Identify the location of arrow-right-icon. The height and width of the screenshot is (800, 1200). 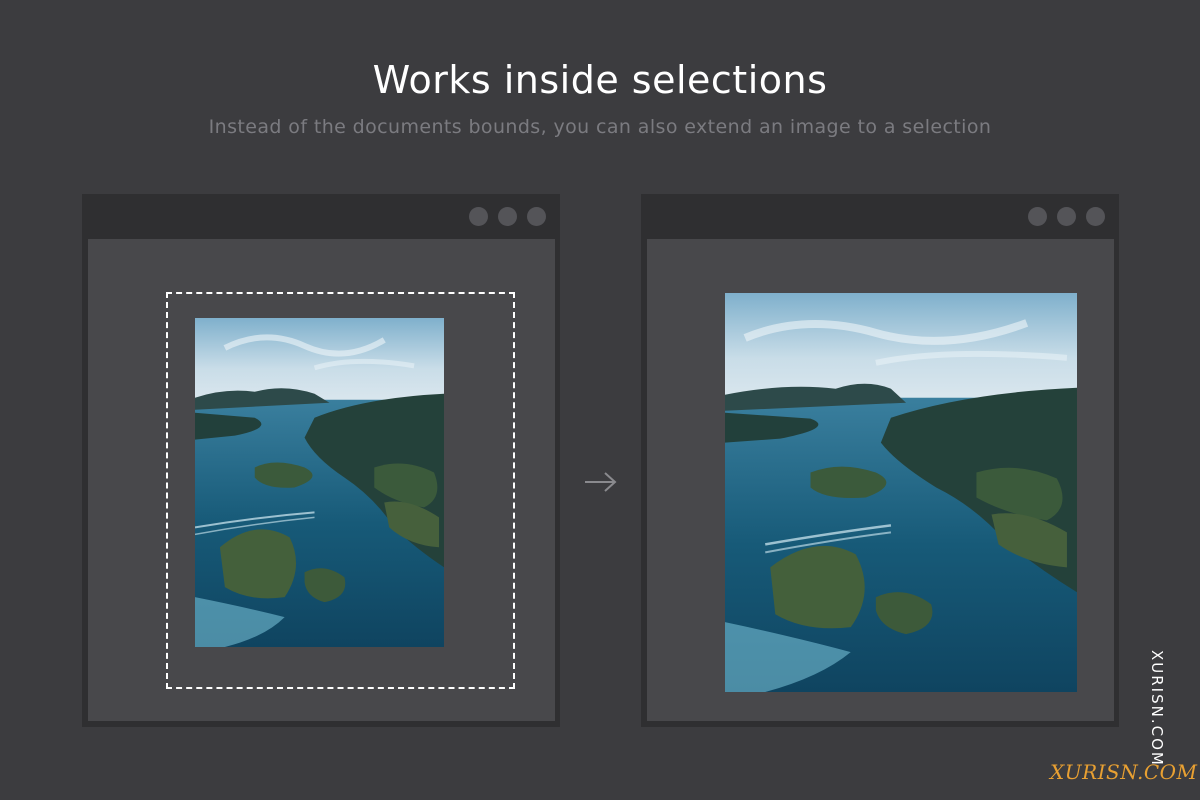
(601, 482).